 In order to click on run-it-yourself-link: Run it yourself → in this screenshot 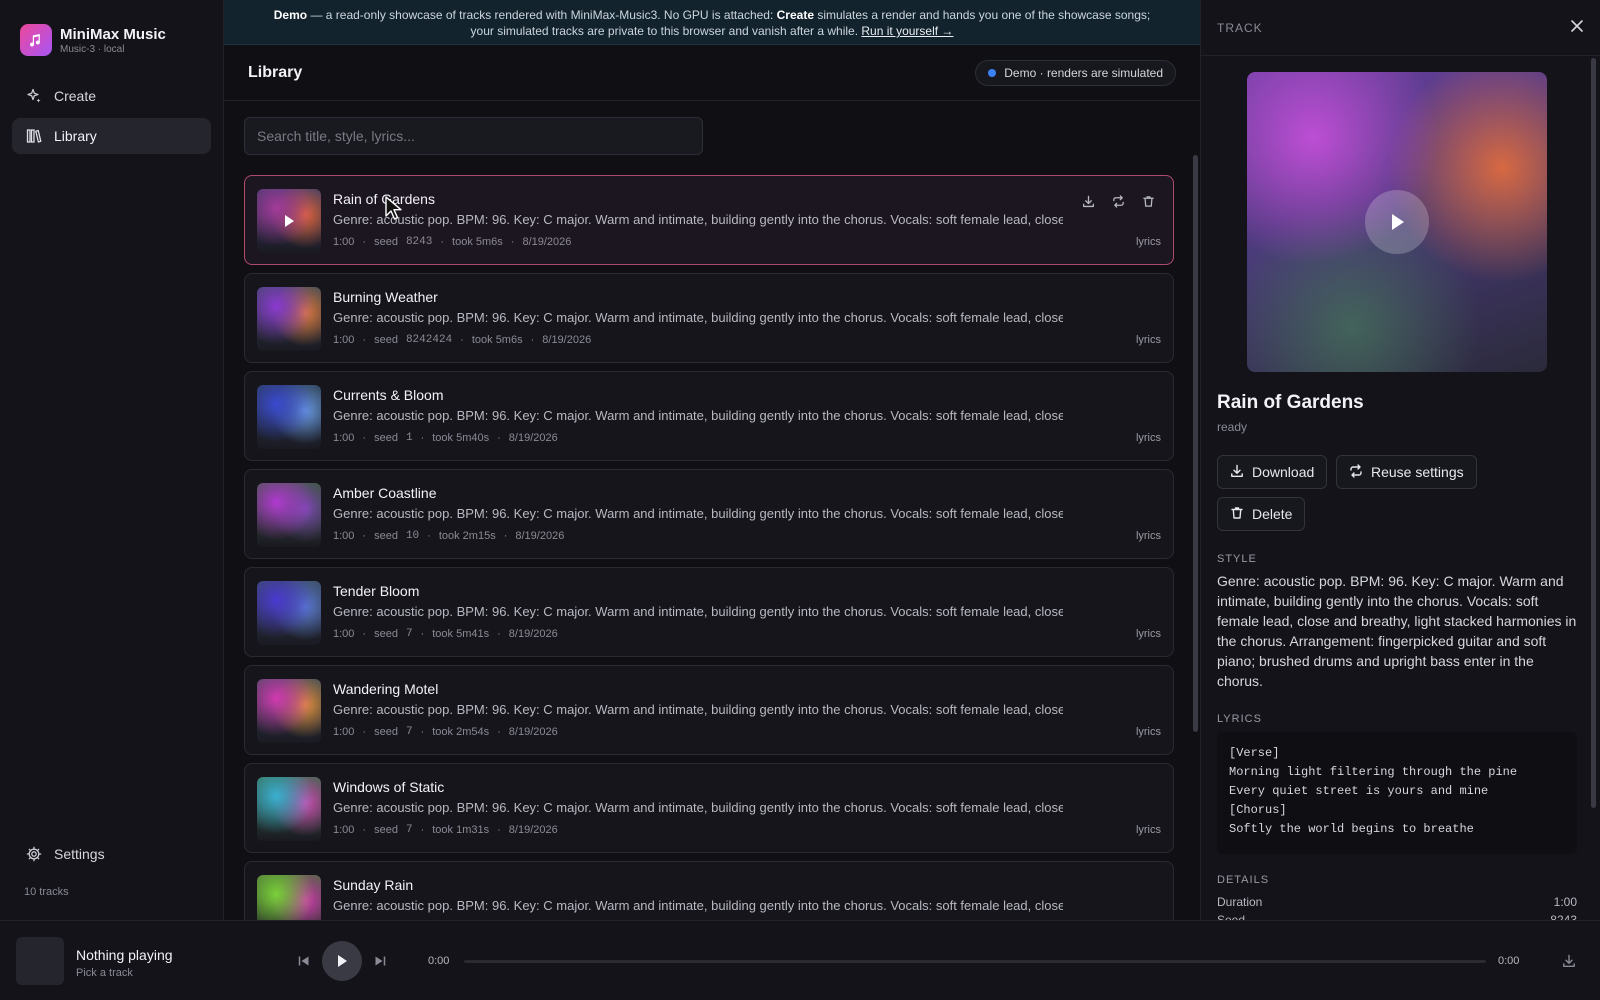, I will do `click(907, 31)`.